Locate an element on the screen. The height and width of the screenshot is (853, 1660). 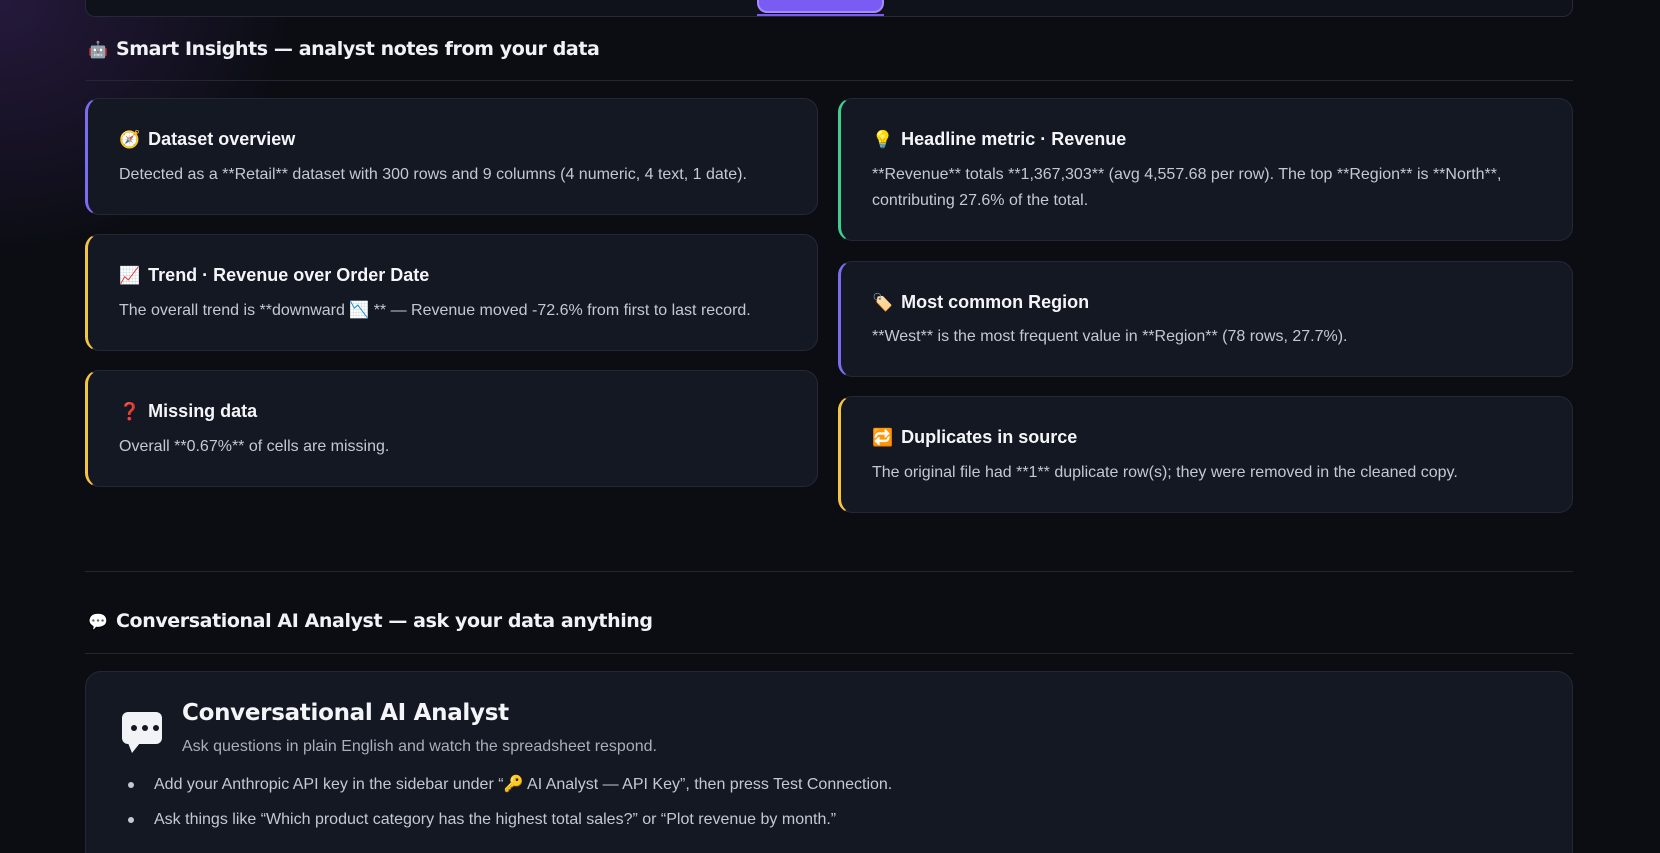
card-title: ❓ Missing data is located at coordinates (188, 411).